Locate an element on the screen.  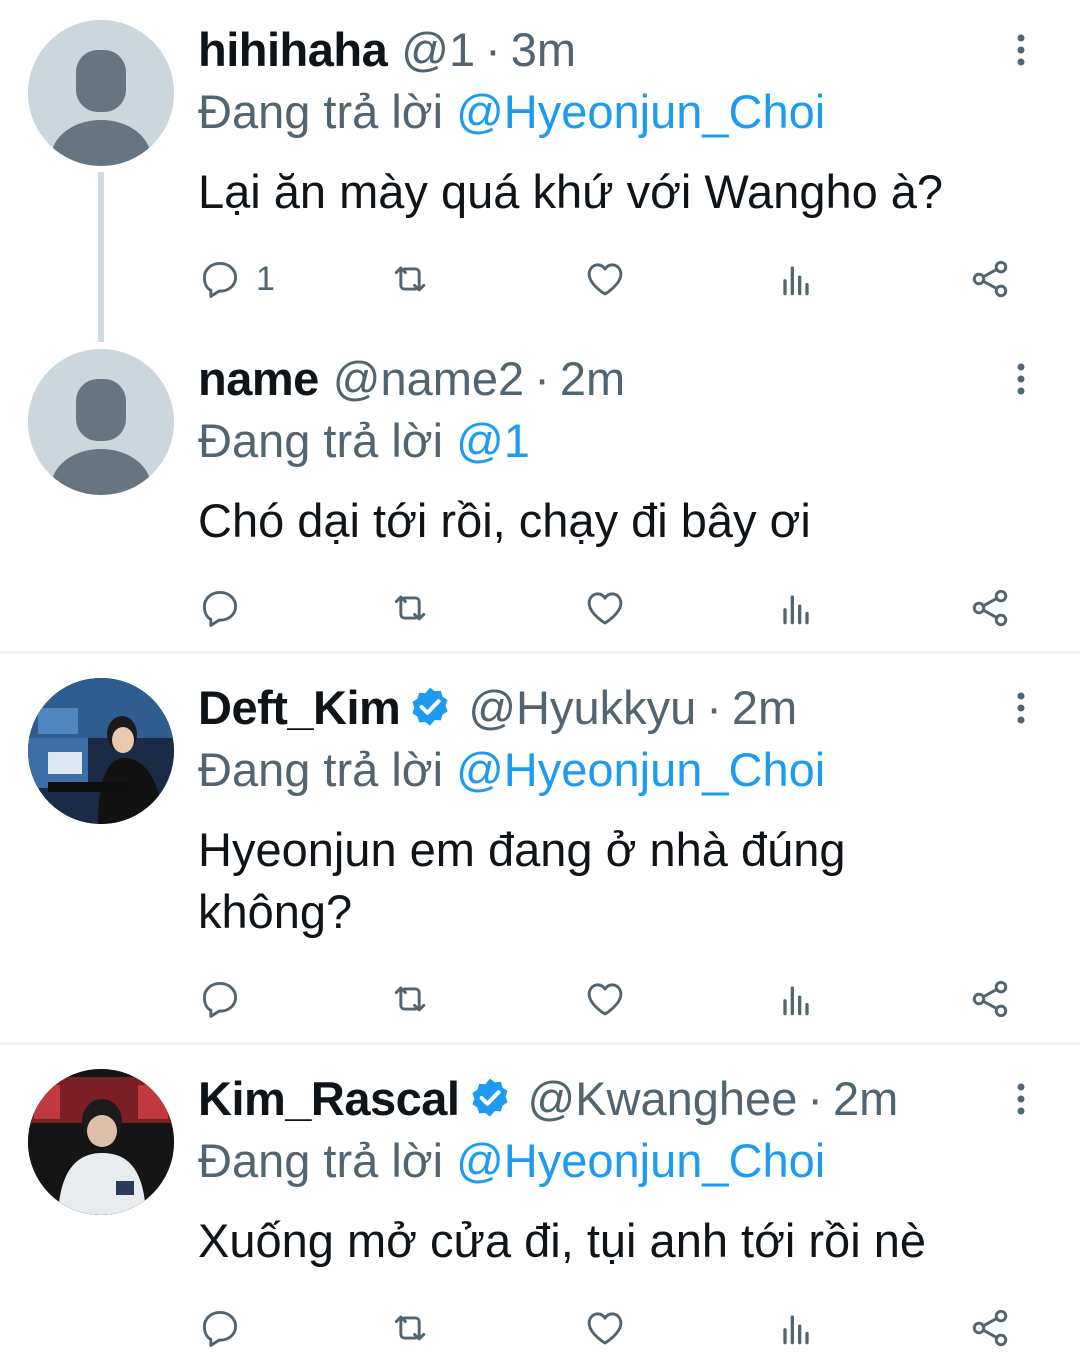
handle: @name2 is located at coordinates (428, 379).